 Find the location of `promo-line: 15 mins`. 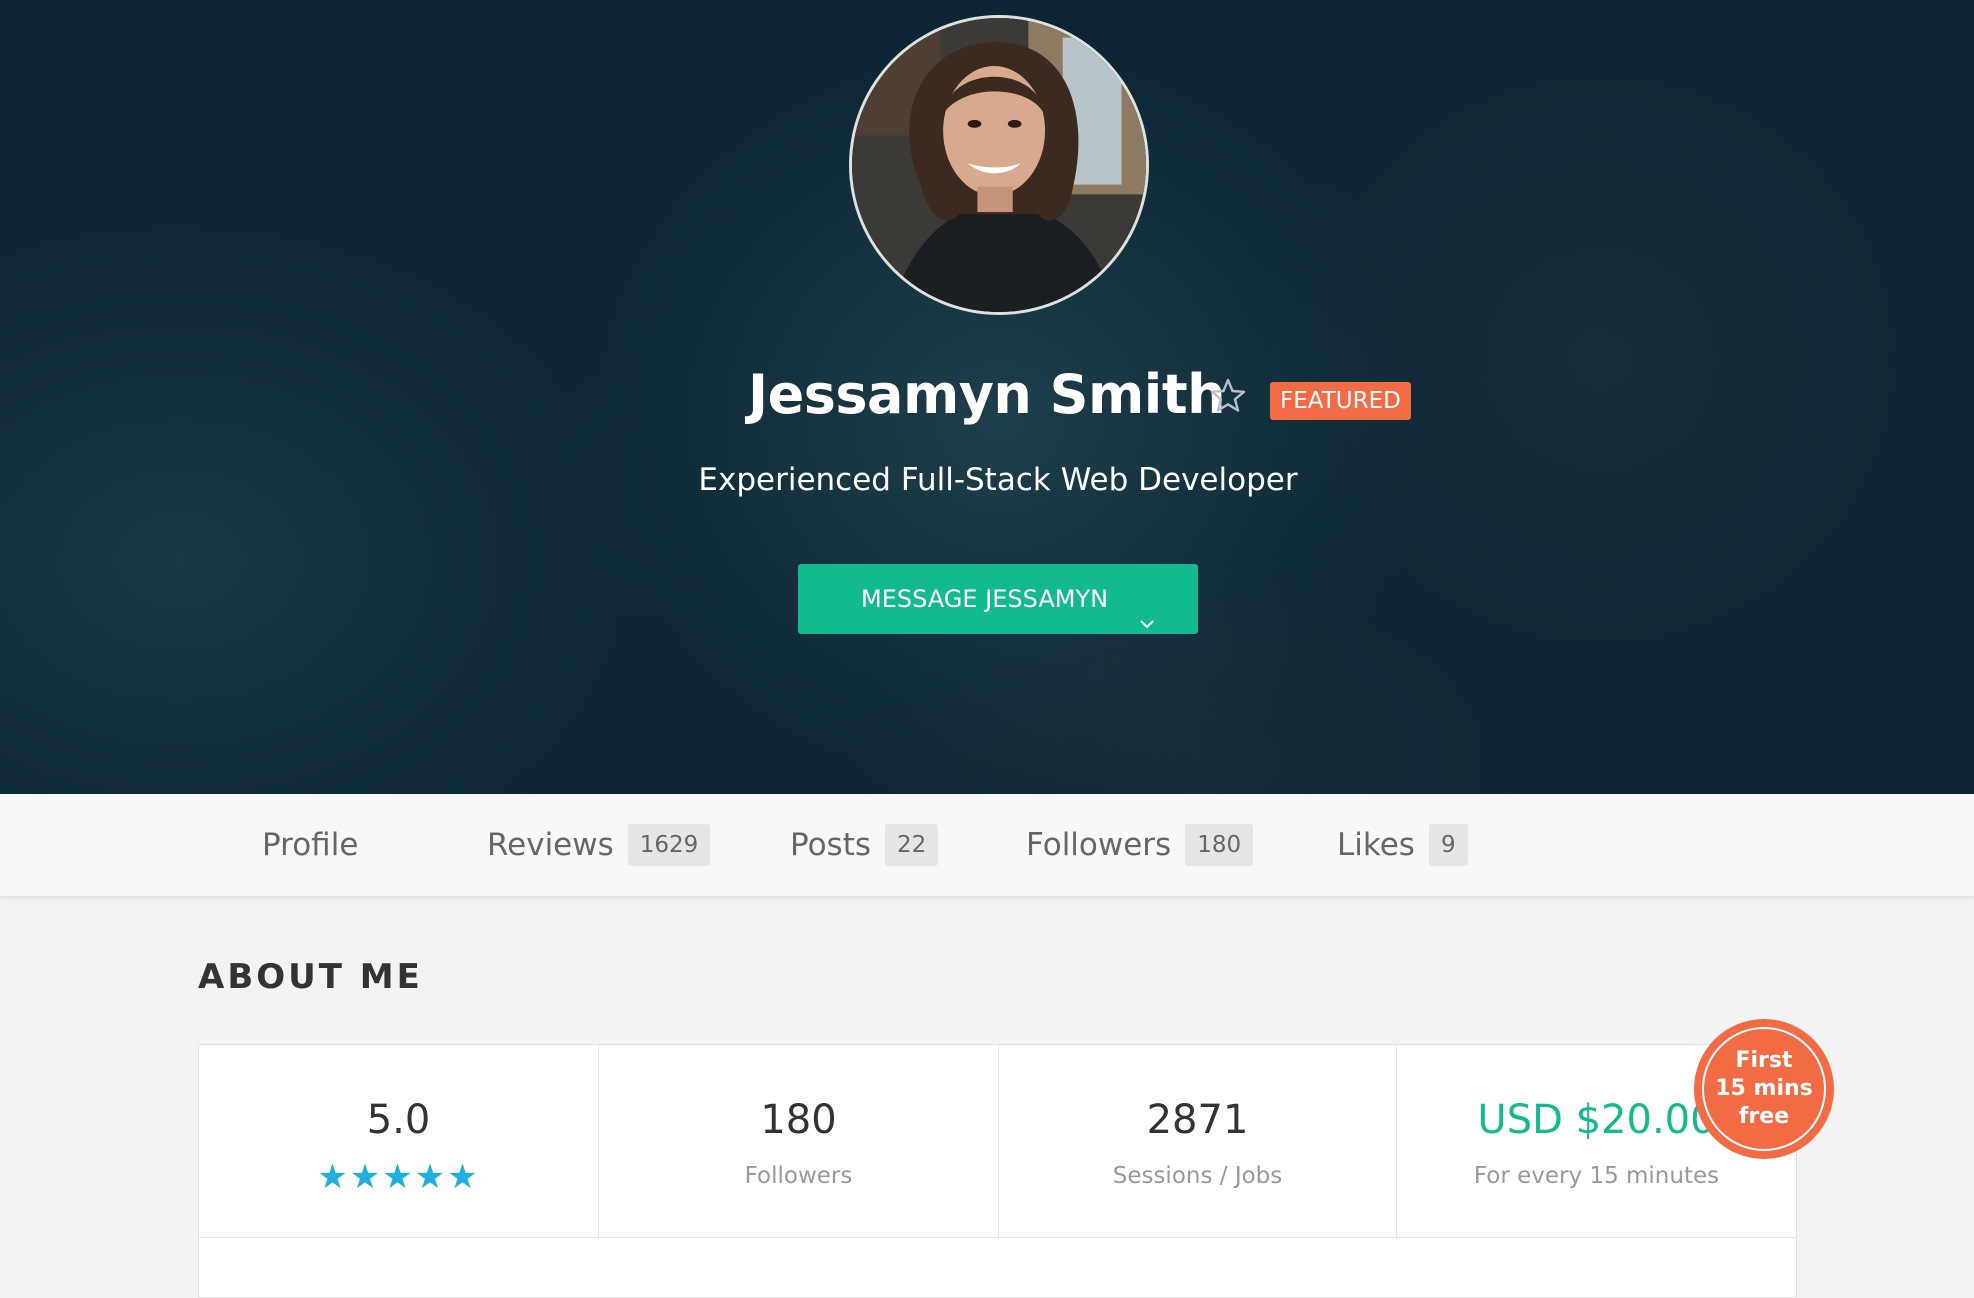

promo-line: 15 mins is located at coordinates (1764, 1088).